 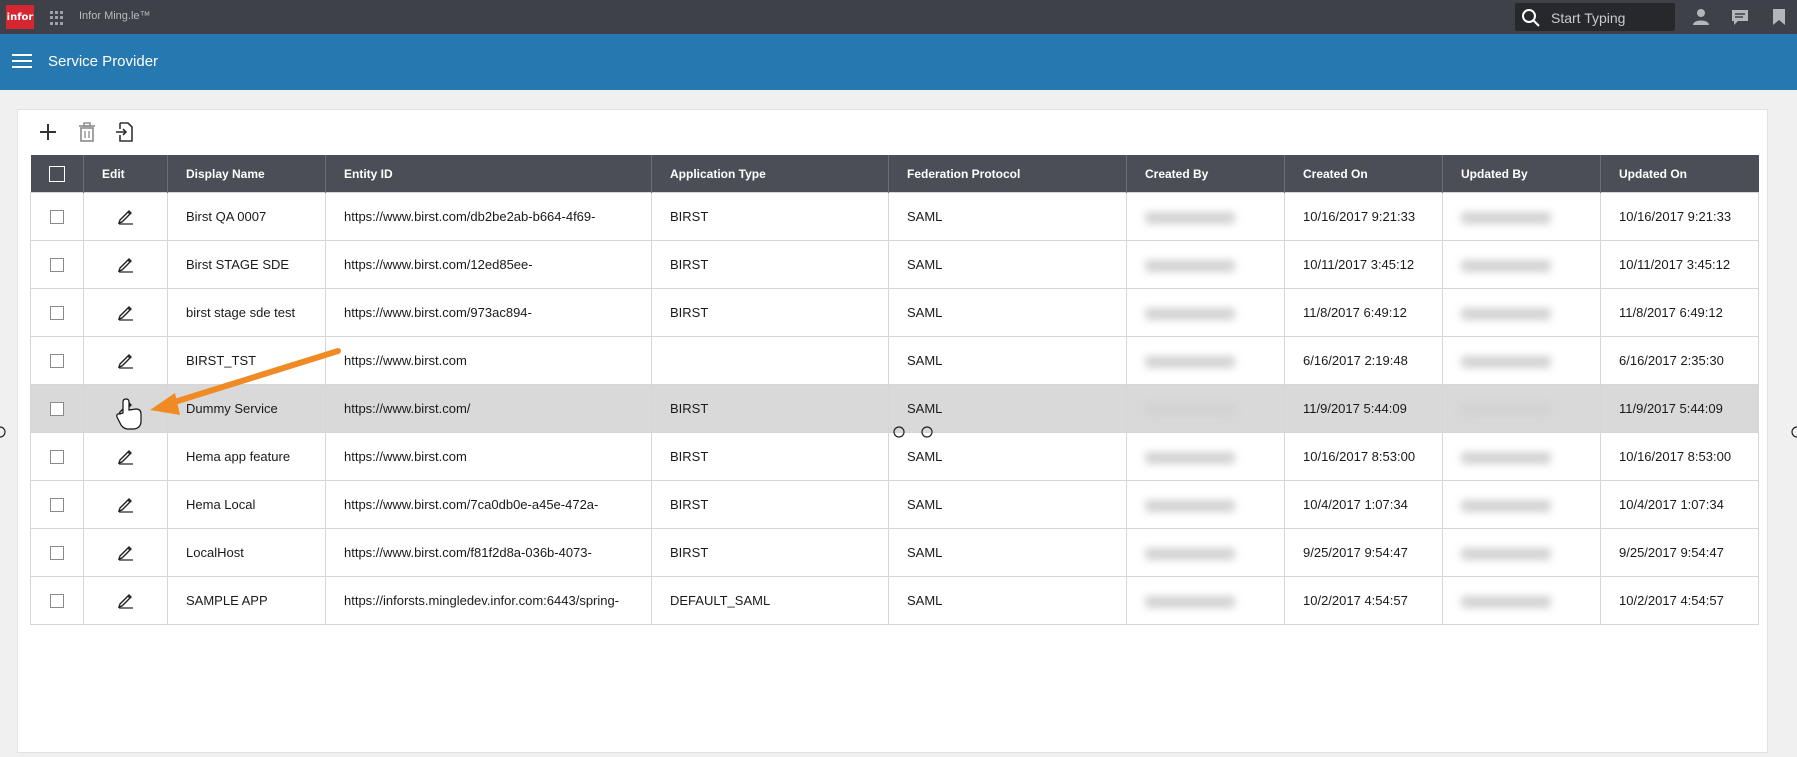 I want to click on delete-icon, so click(x=87, y=132).